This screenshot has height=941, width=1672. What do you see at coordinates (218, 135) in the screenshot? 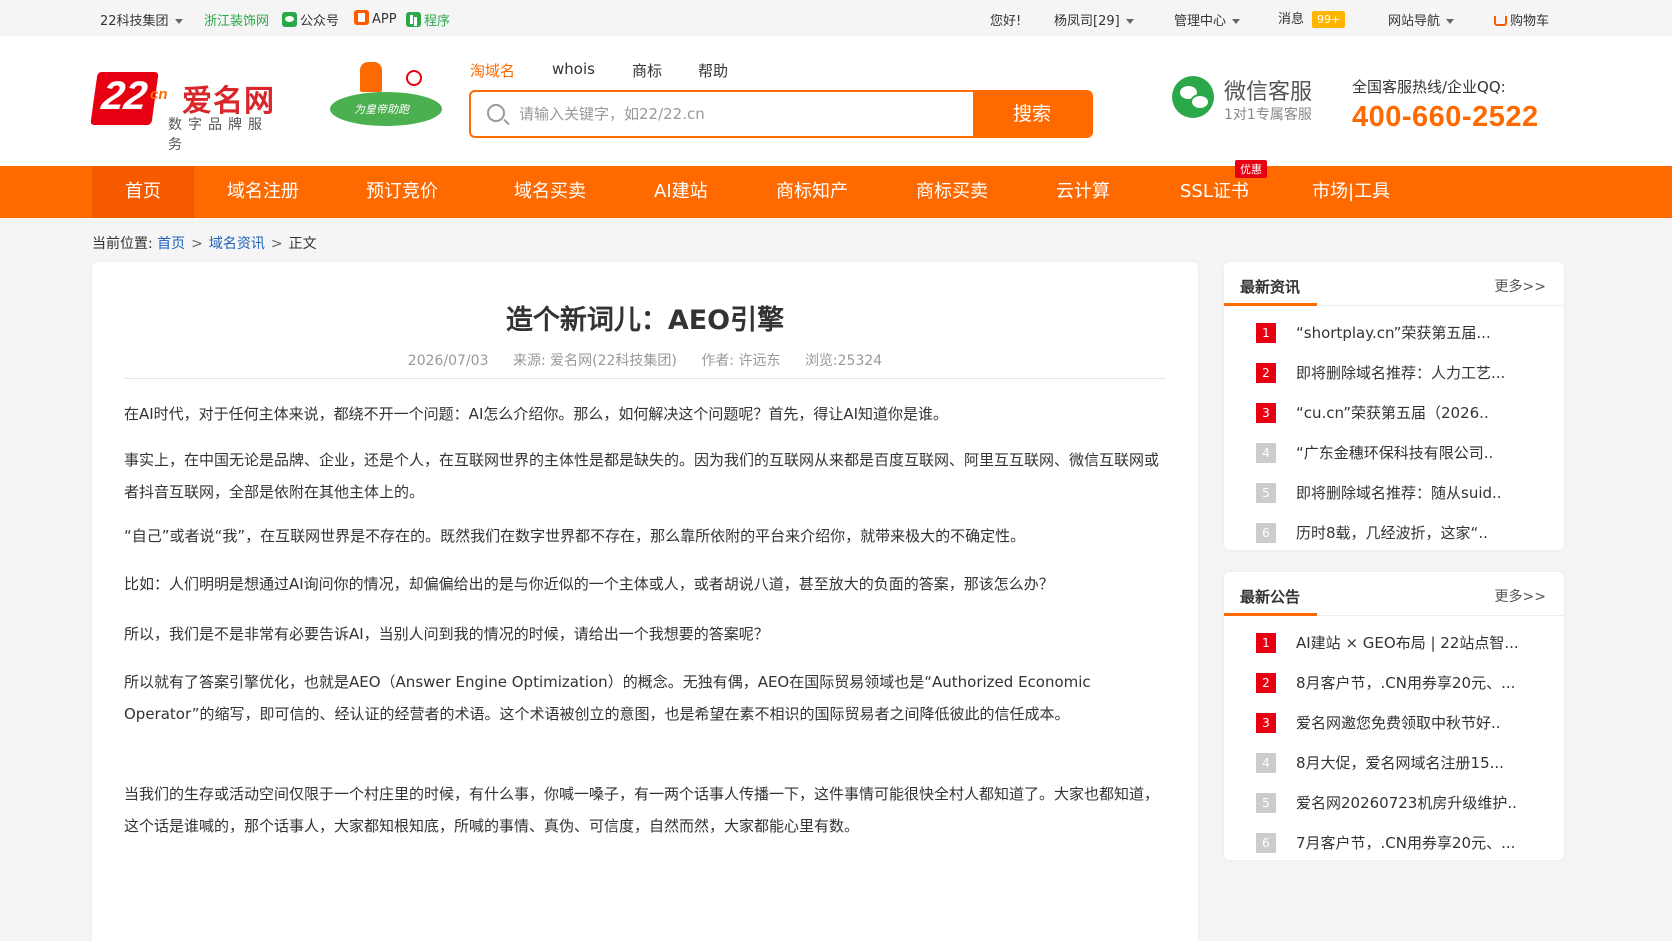
I see `logo-subtitle: 数字品牌服务` at bounding box center [218, 135].